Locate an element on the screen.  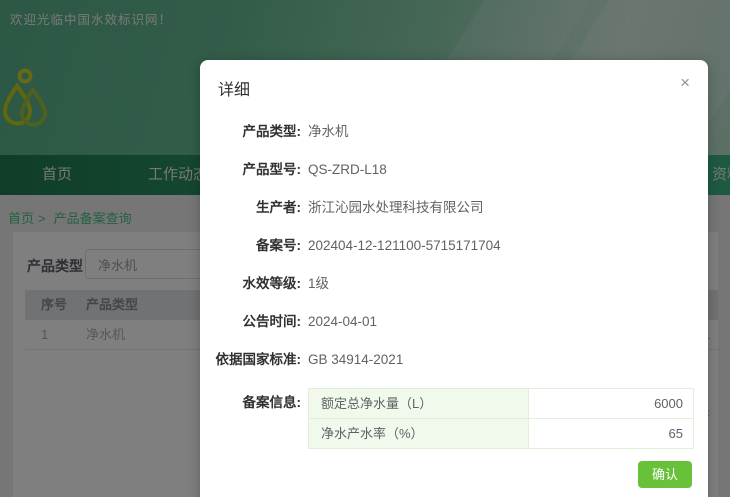
field-record-info: 备案信息: 额定总净水量（L） 6000 净水产水率（%） 65 is located at coordinates (447, 418).